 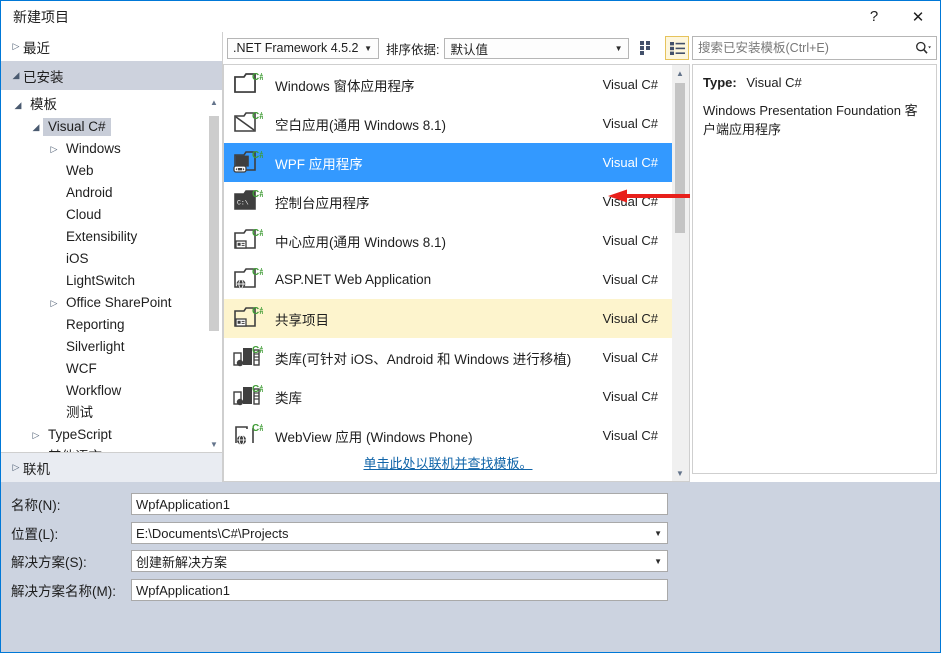 What do you see at coordinates (353, 279) in the screenshot?
I see `template-name: ASP.NET Web Application` at bounding box center [353, 279].